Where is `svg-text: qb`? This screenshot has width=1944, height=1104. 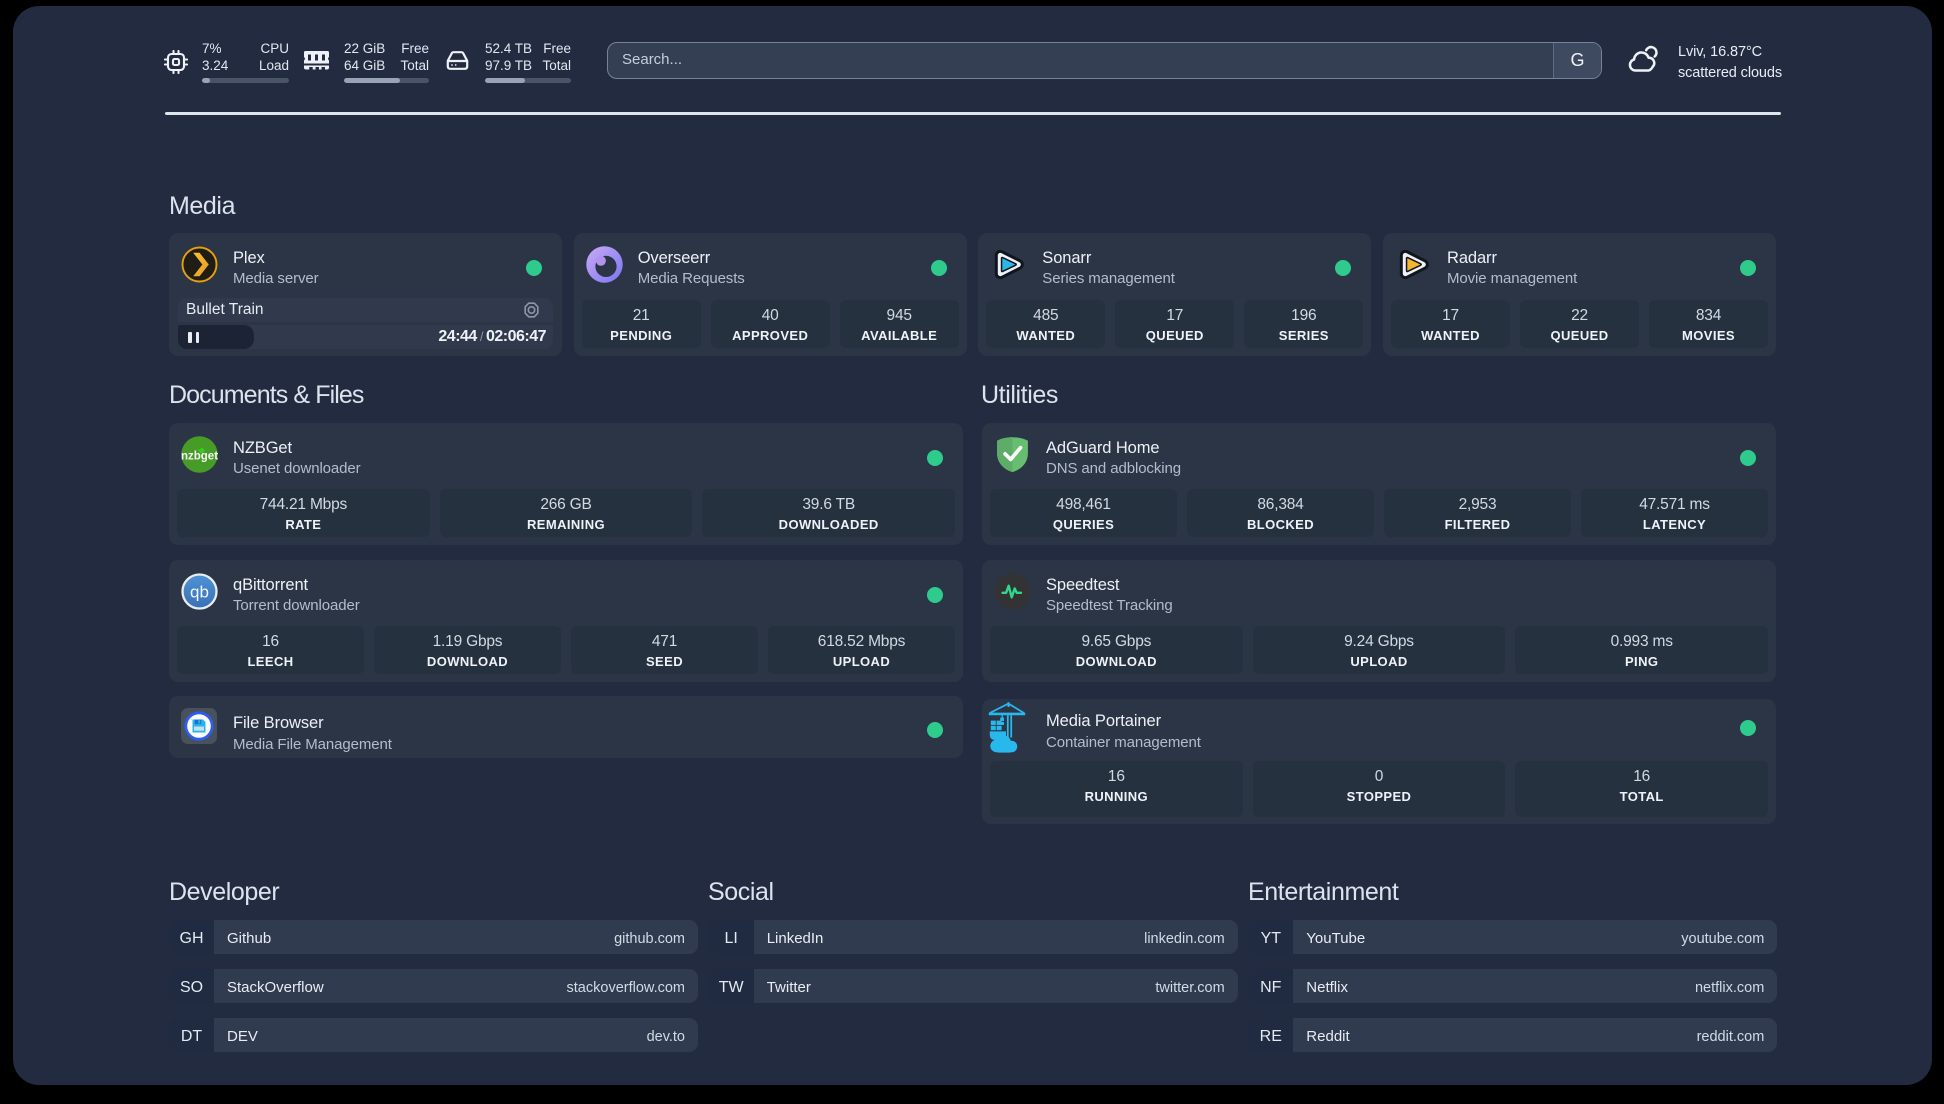 svg-text: qb is located at coordinates (199, 592).